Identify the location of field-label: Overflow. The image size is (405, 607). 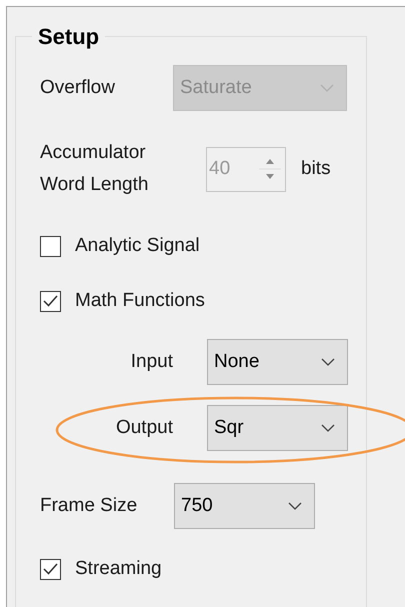
(78, 88).